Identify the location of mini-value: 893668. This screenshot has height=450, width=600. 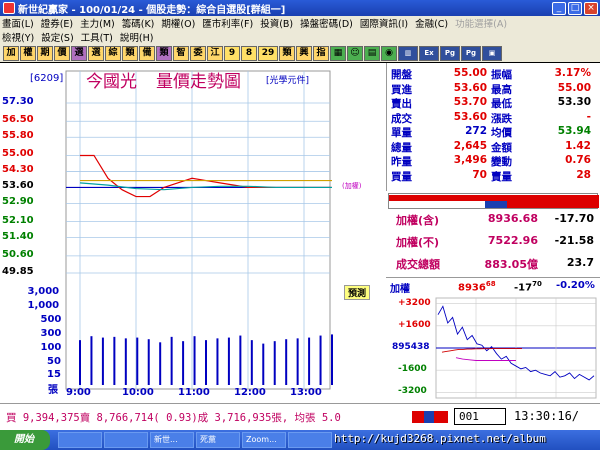
(477, 286).